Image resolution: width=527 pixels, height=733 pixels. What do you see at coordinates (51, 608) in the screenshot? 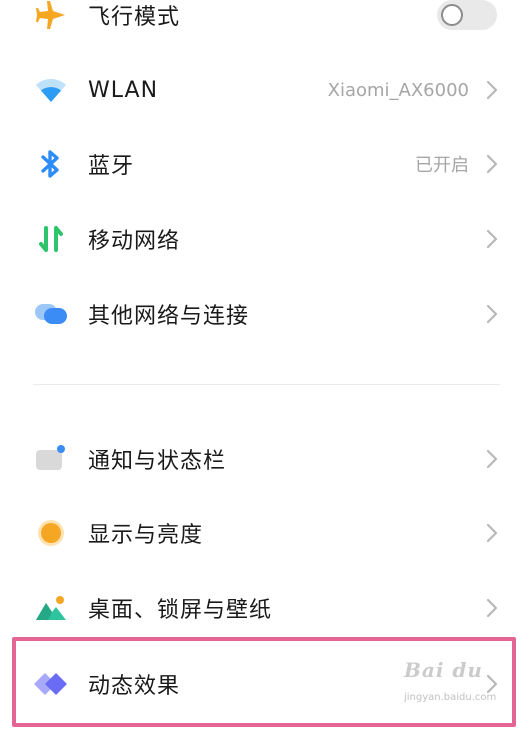
I see `wallpaper-icon` at bounding box center [51, 608].